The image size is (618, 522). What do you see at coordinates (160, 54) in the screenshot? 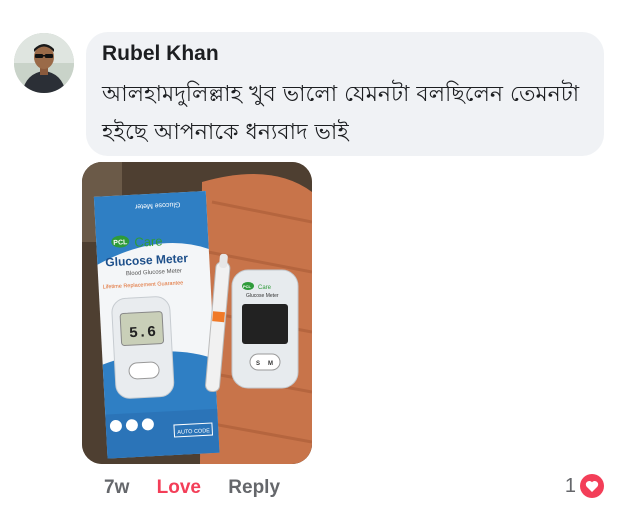
I see `comment-author: Rubel Khan` at bounding box center [160, 54].